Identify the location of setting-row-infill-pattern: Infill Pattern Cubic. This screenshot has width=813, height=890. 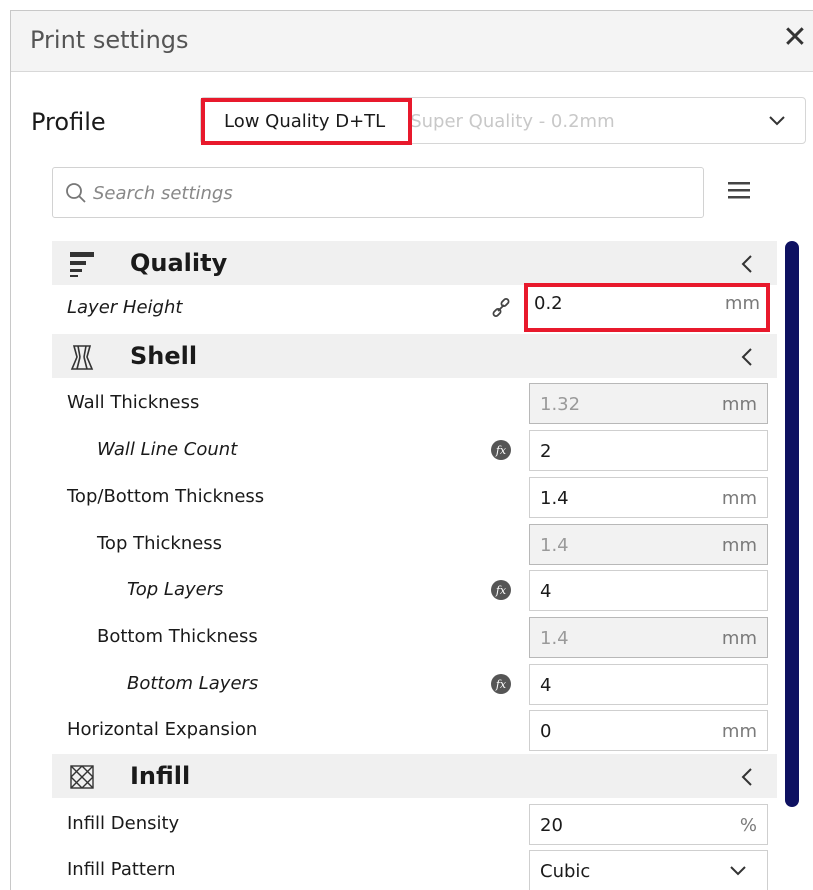
(414, 868).